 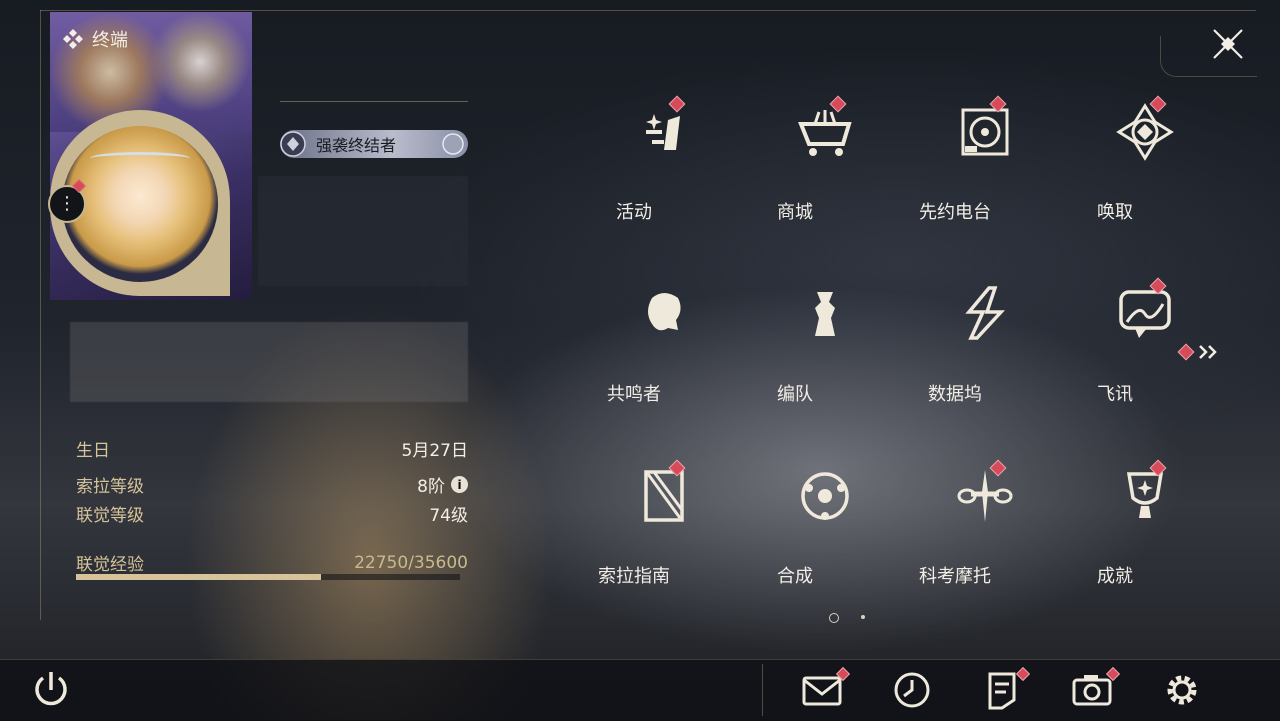 What do you see at coordinates (434, 451) in the screenshot?
I see `stat-value: 5月27日` at bounding box center [434, 451].